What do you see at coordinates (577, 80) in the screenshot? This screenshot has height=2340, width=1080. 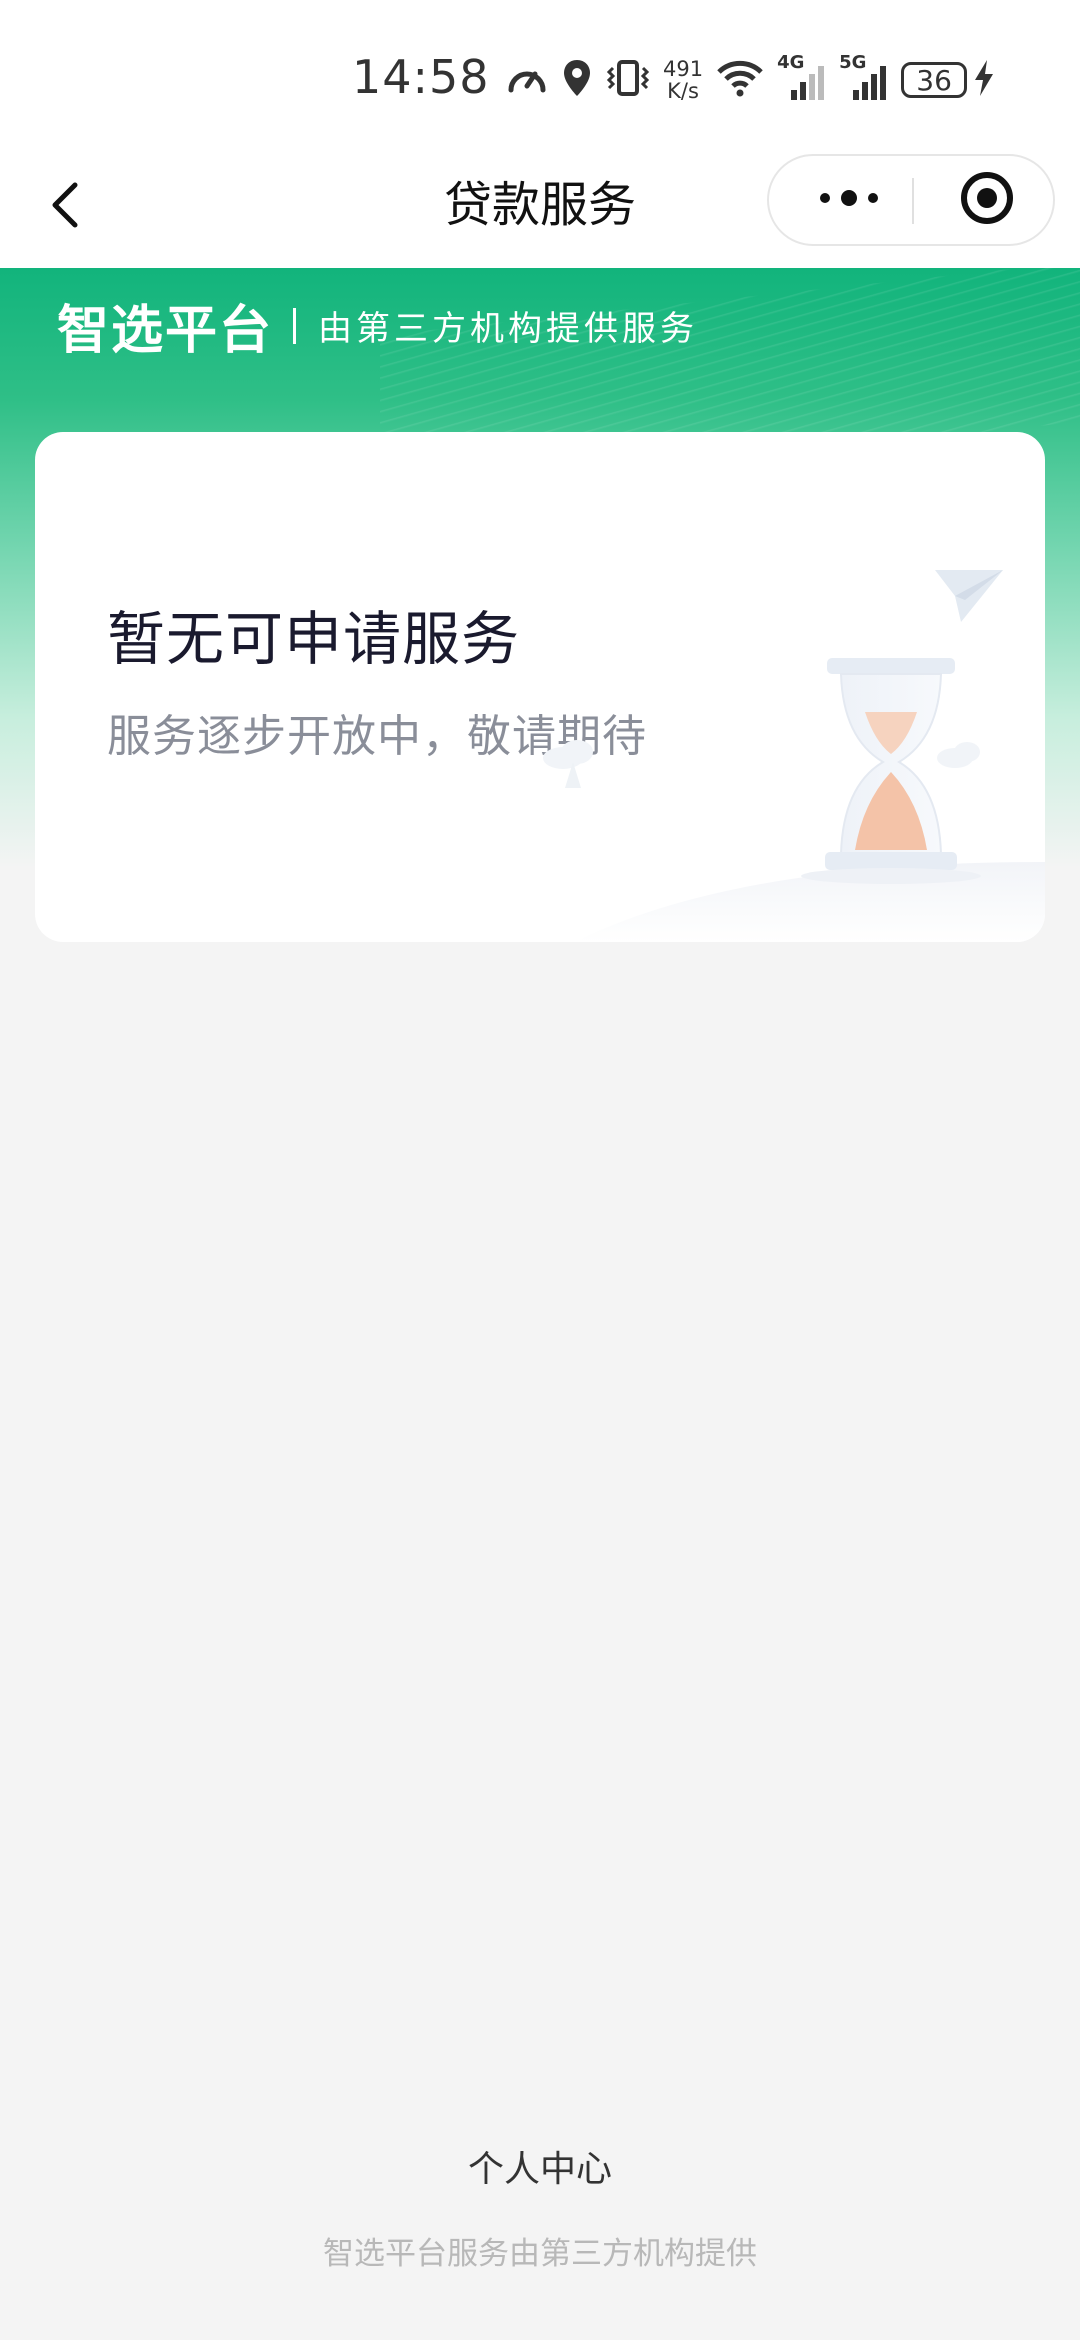 I see `location-icon` at bounding box center [577, 80].